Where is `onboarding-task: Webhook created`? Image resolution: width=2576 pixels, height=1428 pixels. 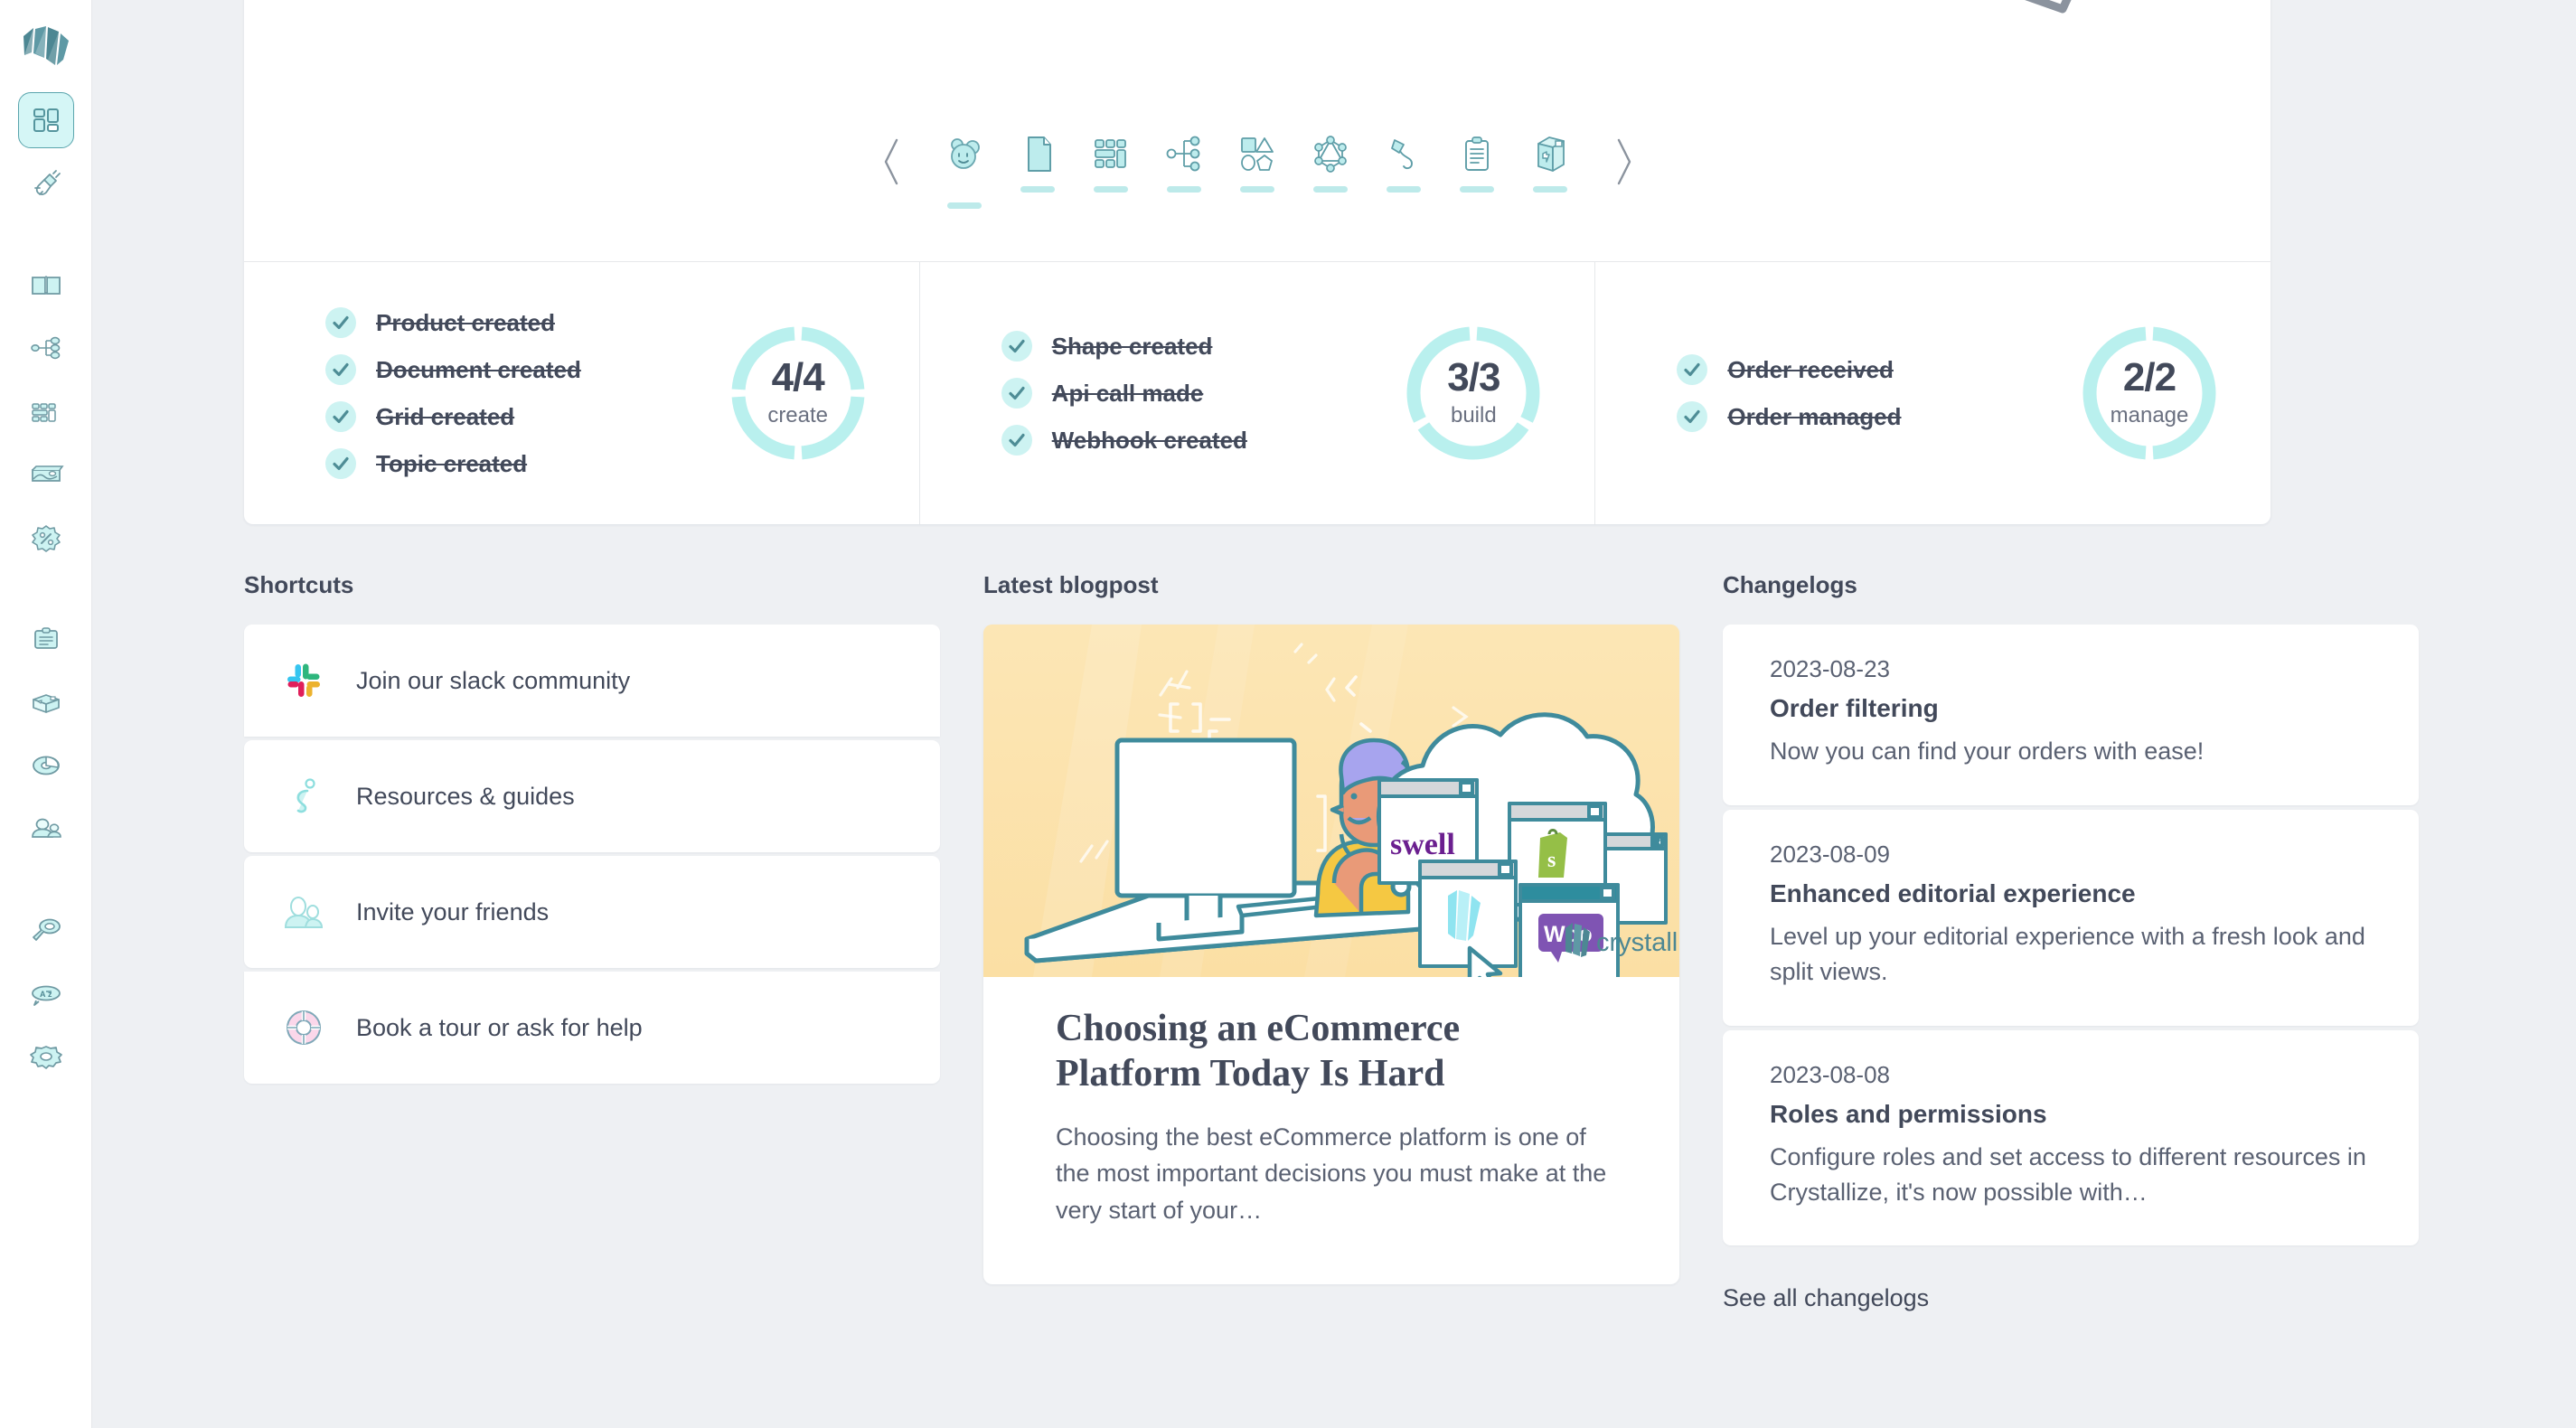
onboarding-task: Webhook created is located at coordinates (1200, 441).